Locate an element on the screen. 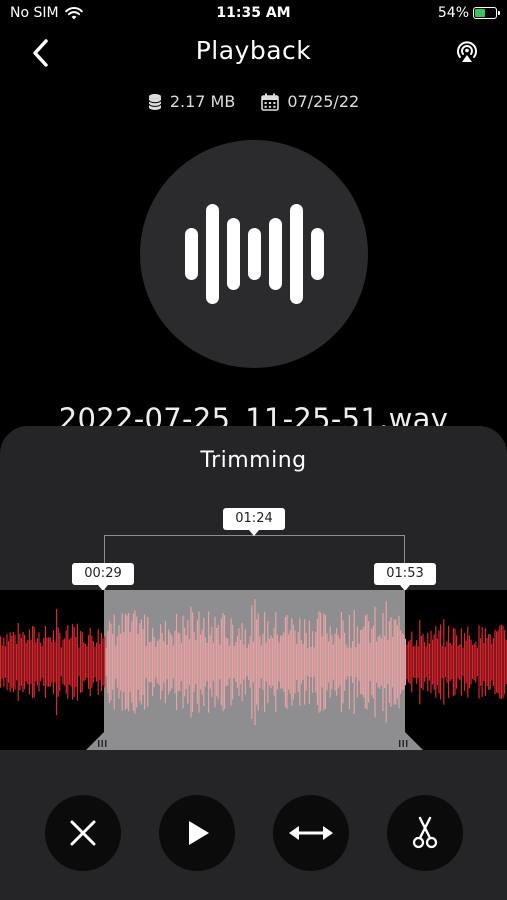 The height and width of the screenshot is (900, 507). status-bar: No SIM 11:35 AM 54% is located at coordinates (253, 14).